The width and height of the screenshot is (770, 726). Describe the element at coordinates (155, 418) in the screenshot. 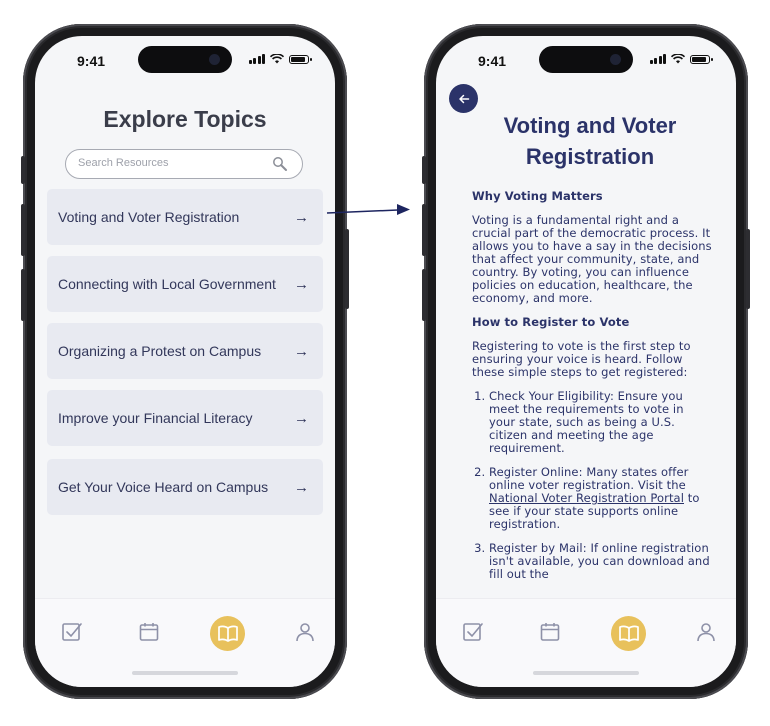

I see `topic-label: Improve your Financial Literacy` at that location.